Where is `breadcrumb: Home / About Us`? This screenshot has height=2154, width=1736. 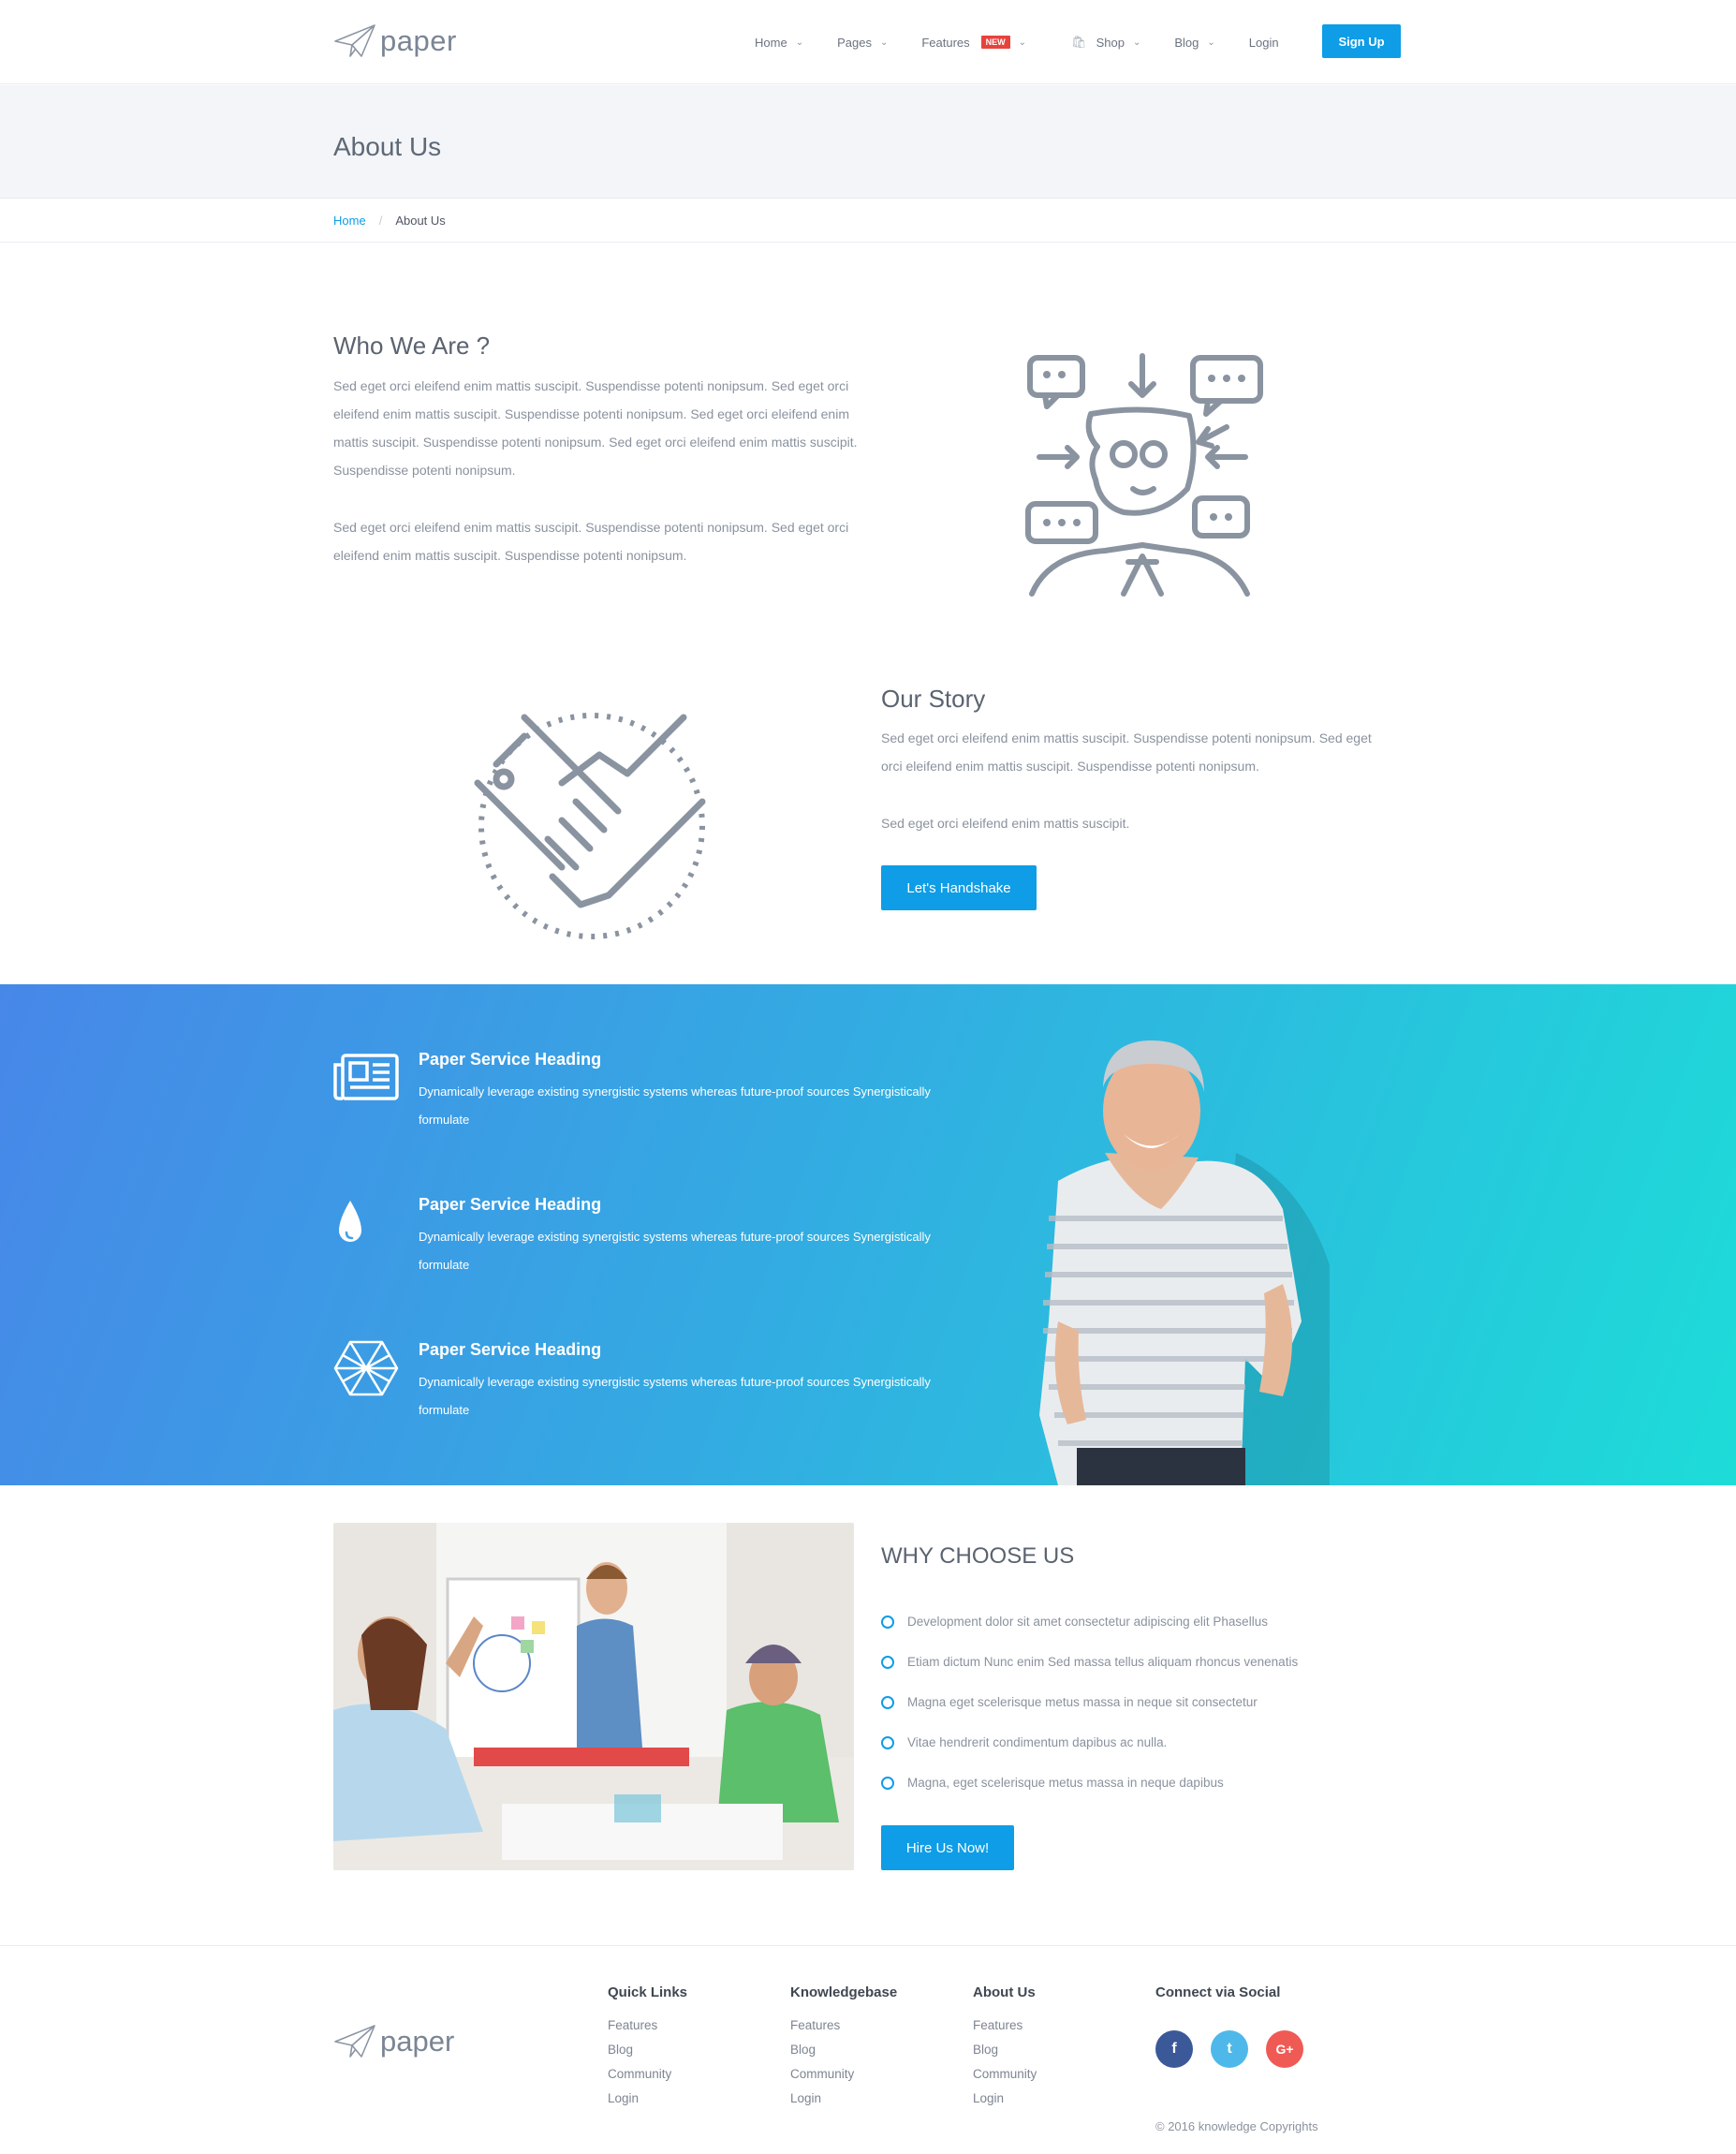 breadcrumb: Home / About Us is located at coordinates (868, 221).